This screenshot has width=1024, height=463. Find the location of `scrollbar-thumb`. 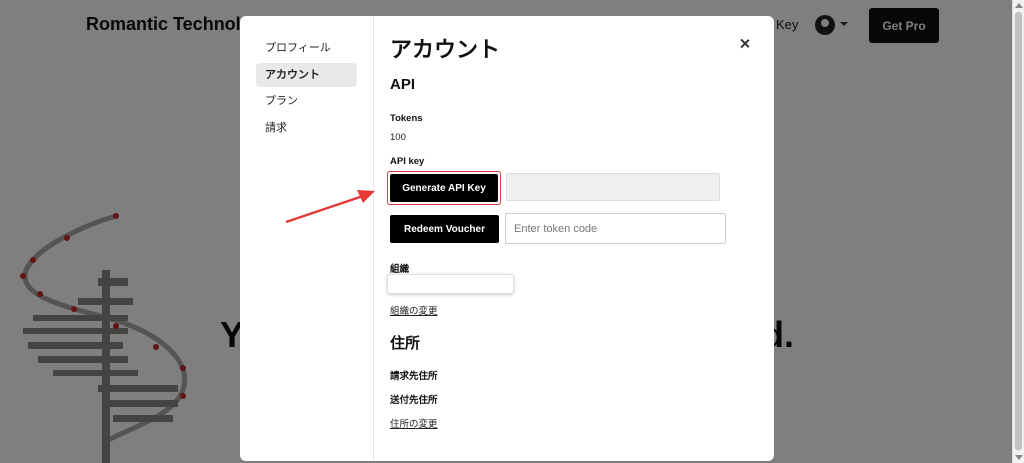

scrollbar-thumb is located at coordinates (1018, 231).